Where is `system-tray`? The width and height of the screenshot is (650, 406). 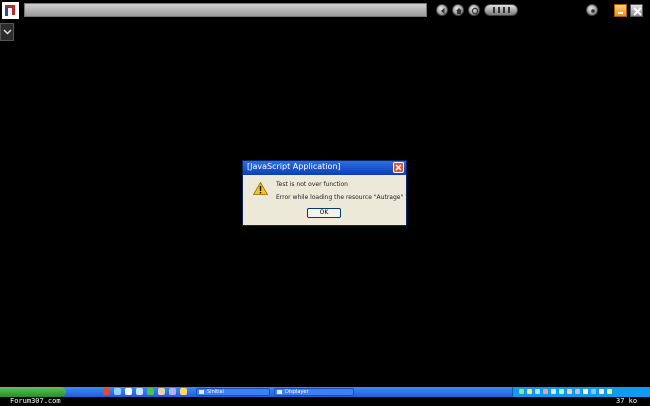 system-tray is located at coordinates (581, 392).